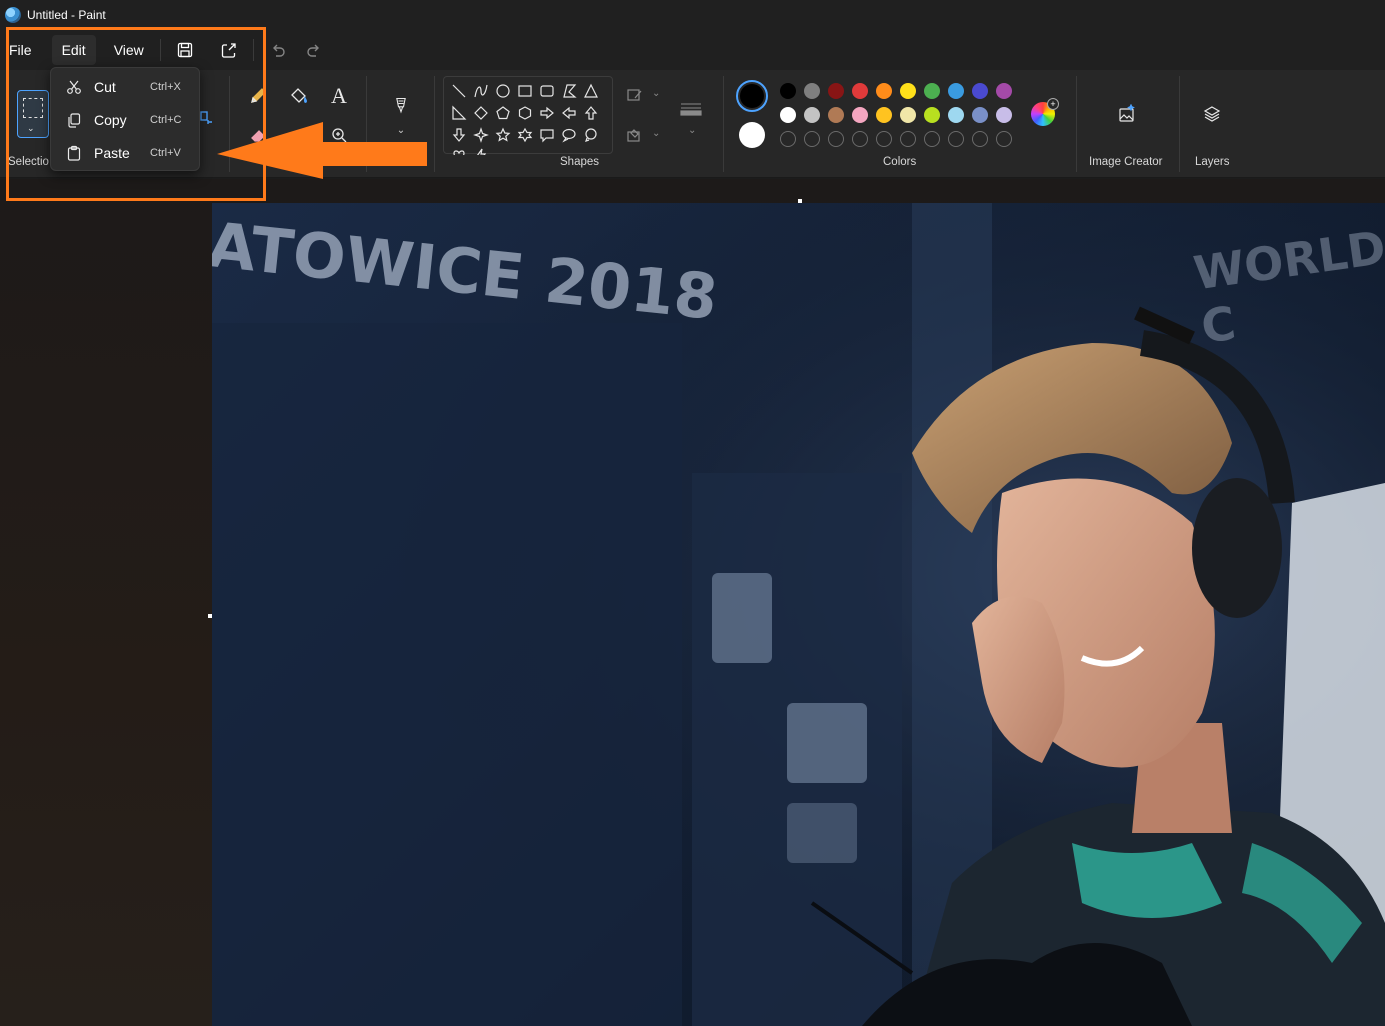  I want to click on text-a-icon: A, so click(339, 95).